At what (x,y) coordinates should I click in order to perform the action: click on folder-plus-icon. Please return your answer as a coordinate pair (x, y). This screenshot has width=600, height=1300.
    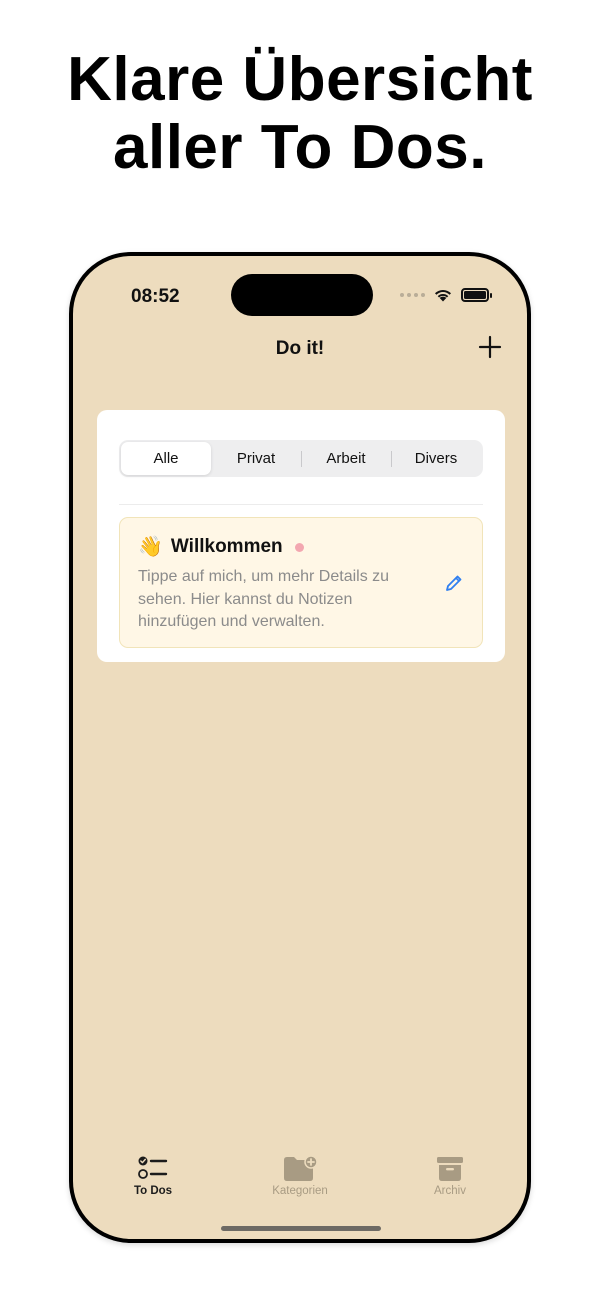
    Looking at the image, I should click on (301, 1168).